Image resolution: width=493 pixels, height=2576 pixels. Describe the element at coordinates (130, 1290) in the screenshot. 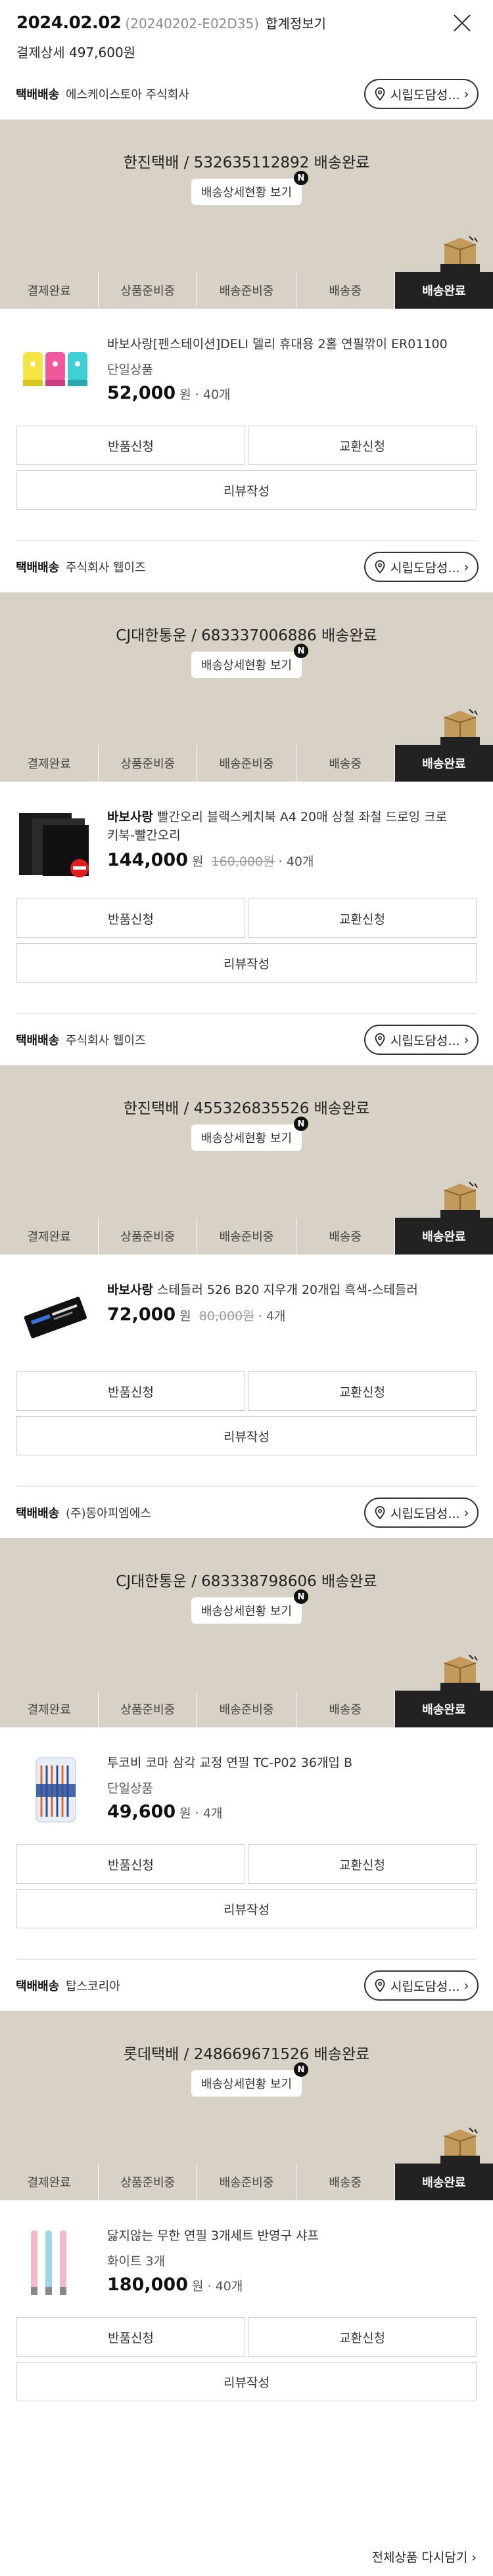

I see `product-brand: 바보사랑` at that location.